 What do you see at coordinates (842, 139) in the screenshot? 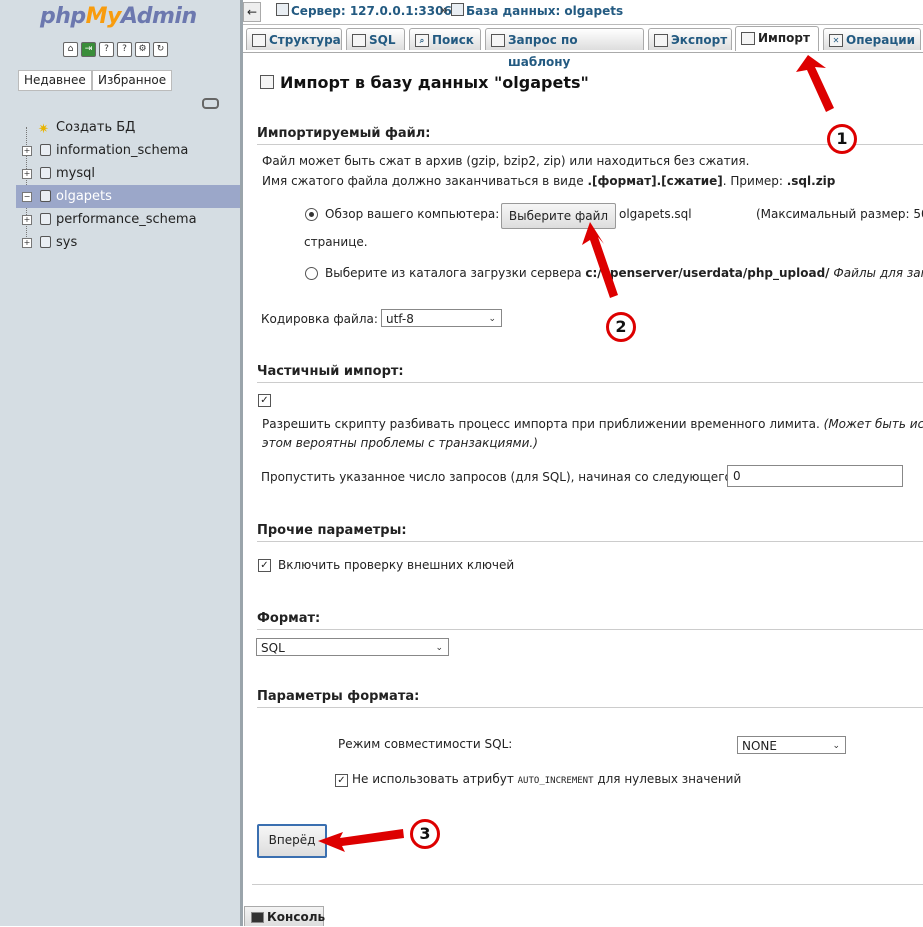
I see `annotation-badge-1: 1` at bounding box center [842, 139].